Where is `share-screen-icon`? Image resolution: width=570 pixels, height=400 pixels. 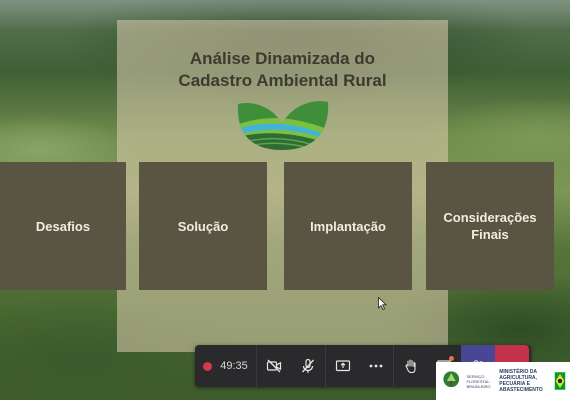 share-screen-icon is located at coordinates (342, 366).